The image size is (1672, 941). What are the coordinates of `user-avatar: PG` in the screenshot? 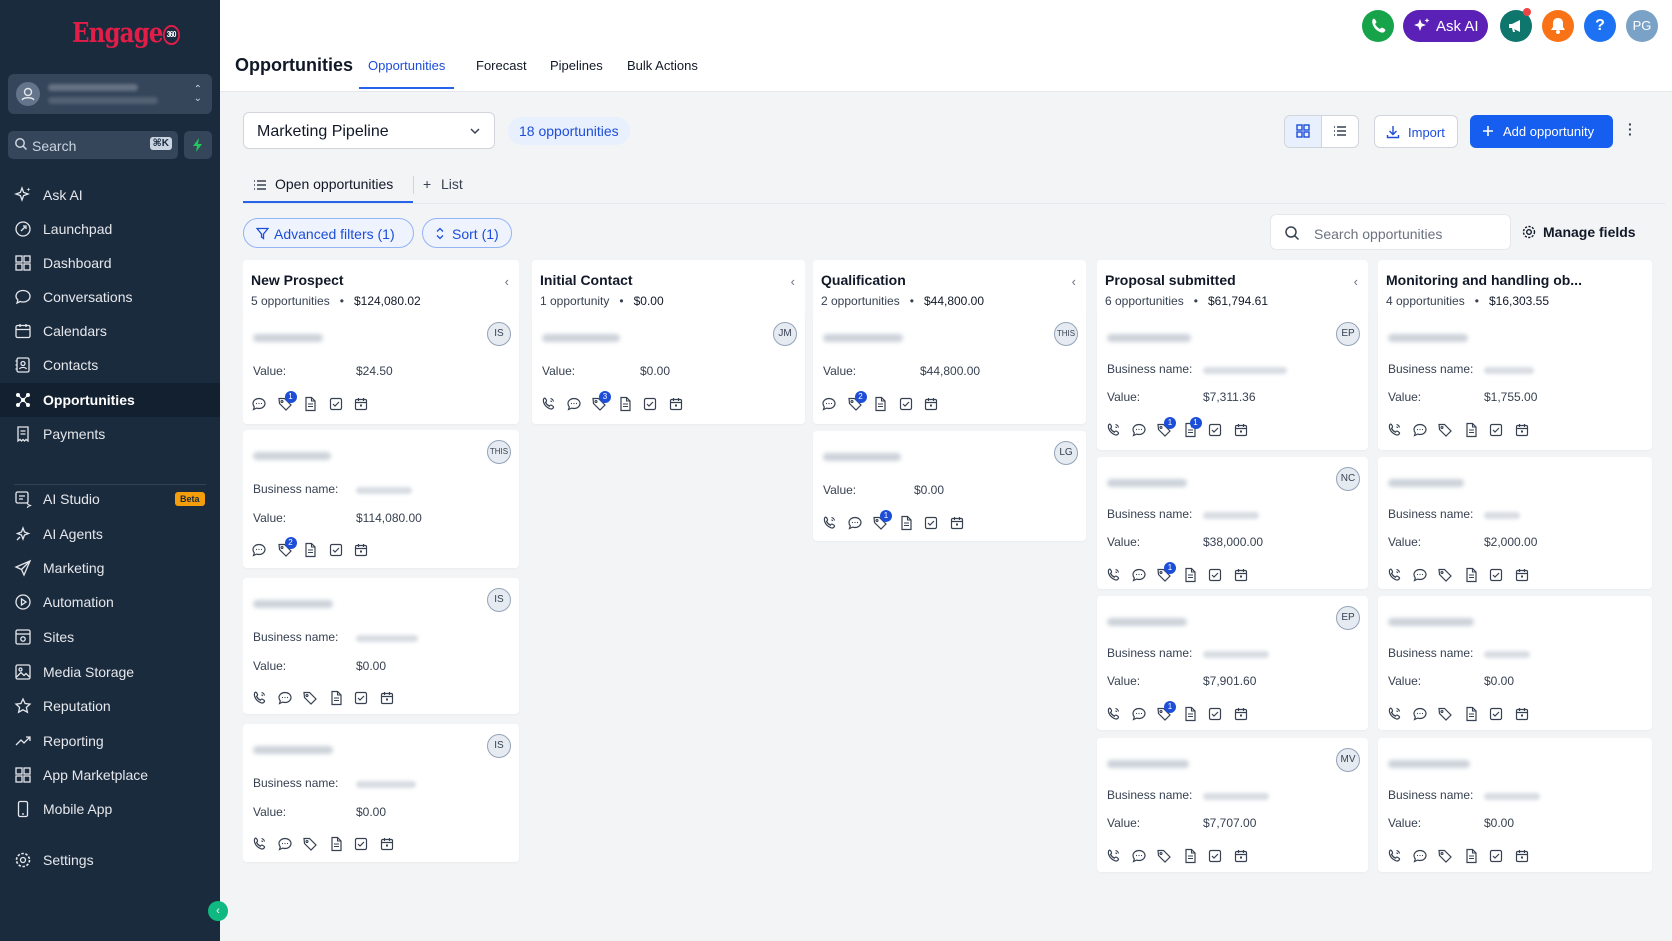 It's located at (1642, 26).